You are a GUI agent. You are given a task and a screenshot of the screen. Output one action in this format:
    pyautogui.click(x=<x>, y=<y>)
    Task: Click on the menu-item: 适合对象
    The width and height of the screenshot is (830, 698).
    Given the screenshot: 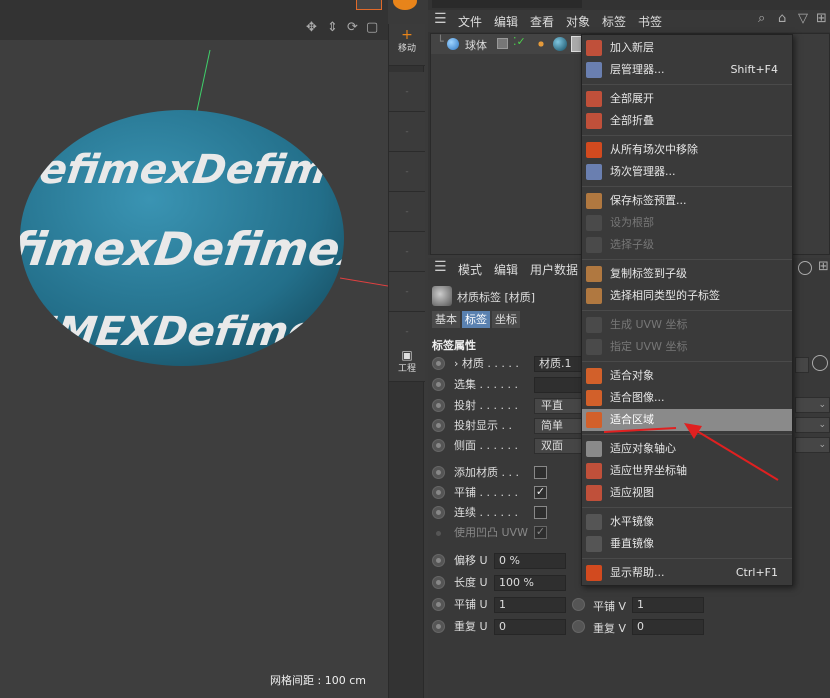 What is the action you would take?
    pyautogui.click(x=687, y=376)
    